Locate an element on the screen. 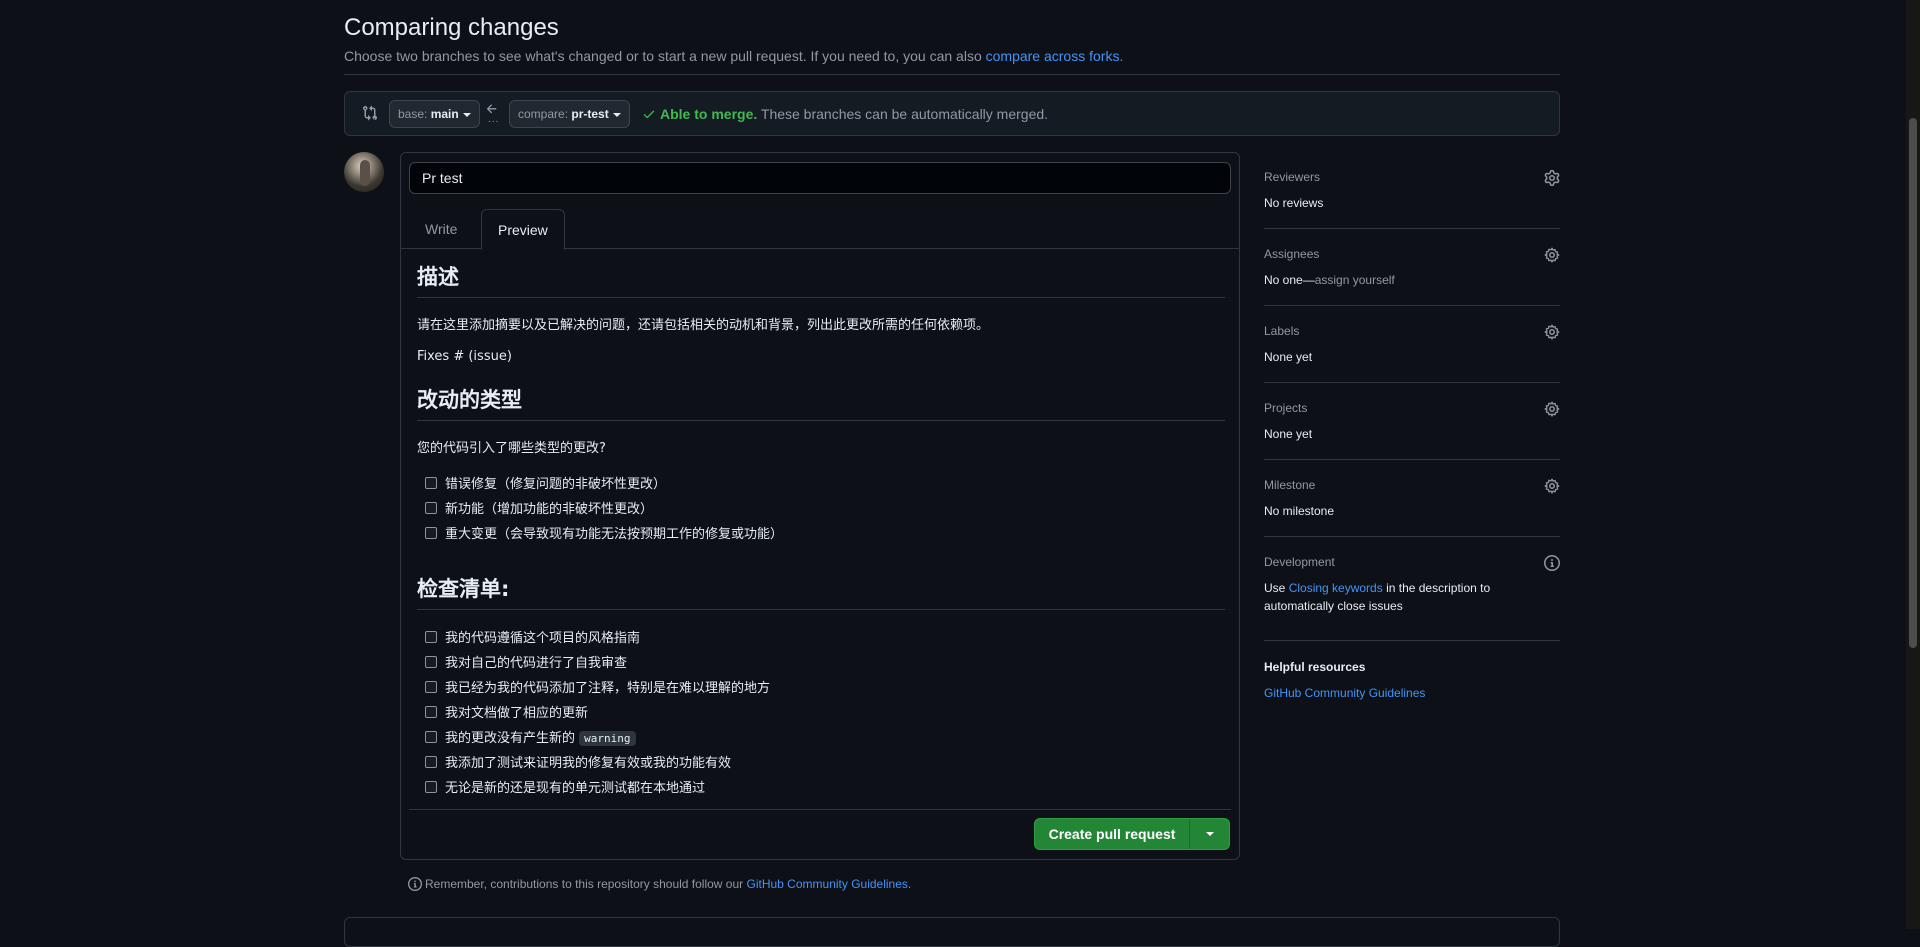 This screenshot has height=947, width=1920. list-item: 错误修复（修复问题的非破坏性更改） is located at coordinates (821, 484).